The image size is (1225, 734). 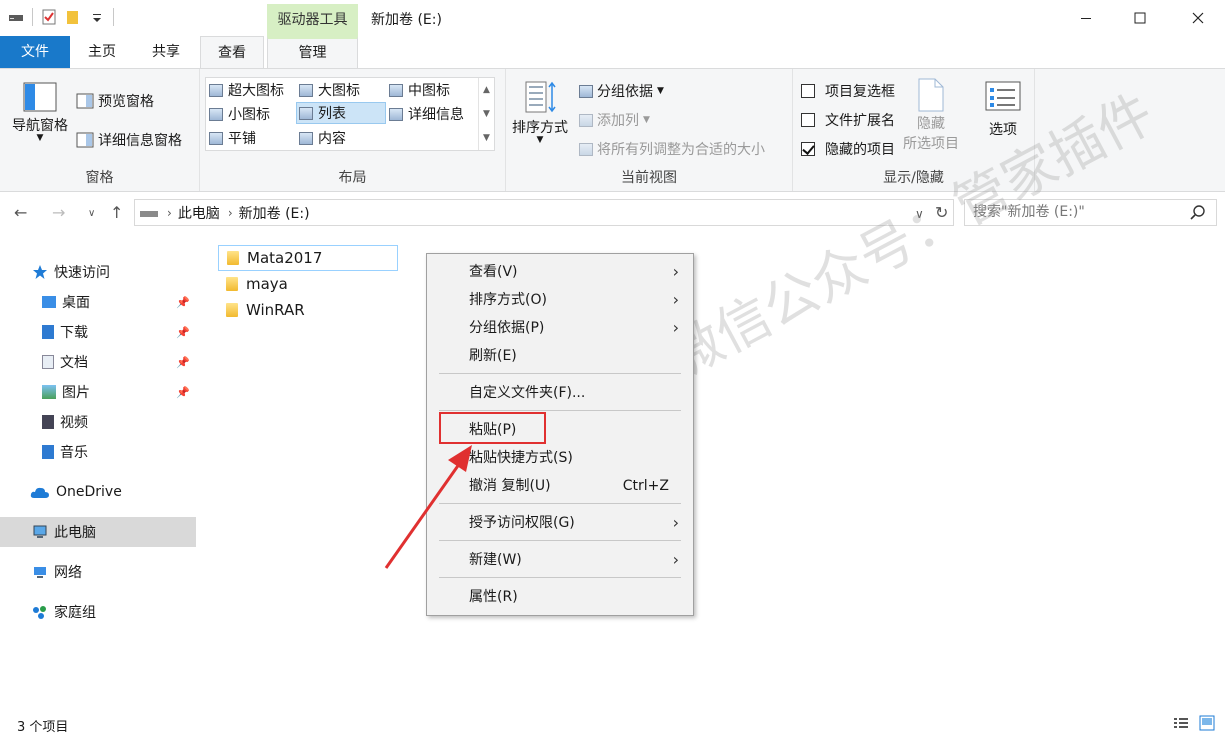 I want to click on menu-item-refresh: 刷新(E), so click(x=560, y=356).